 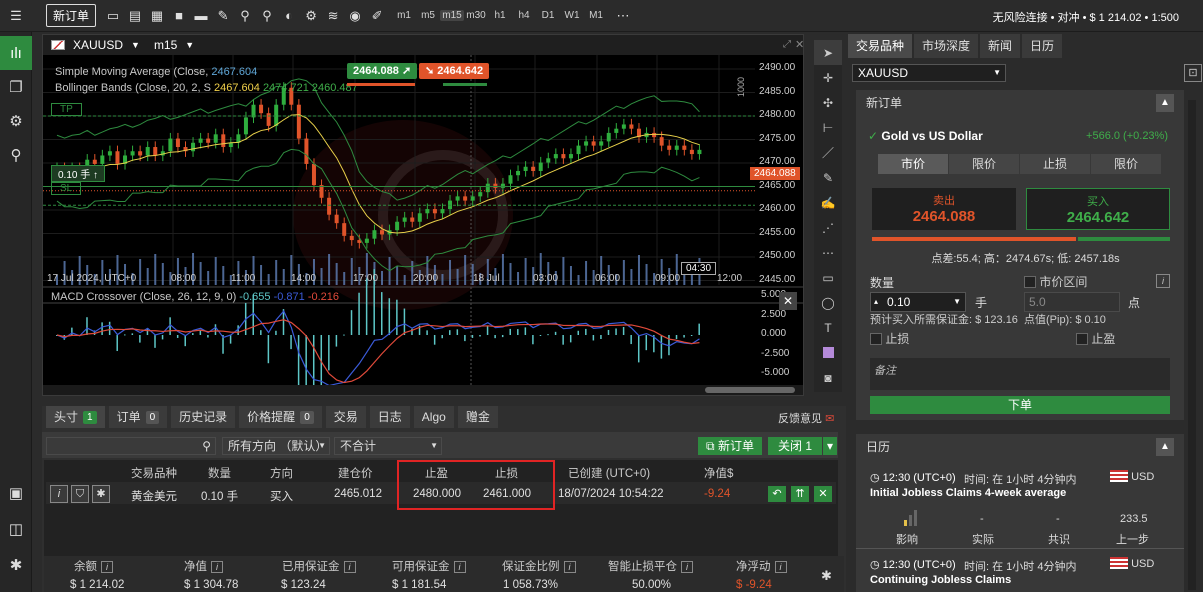 I want to click on takeprofit-checkbox: 止盈, so click(x=1095, y=338).